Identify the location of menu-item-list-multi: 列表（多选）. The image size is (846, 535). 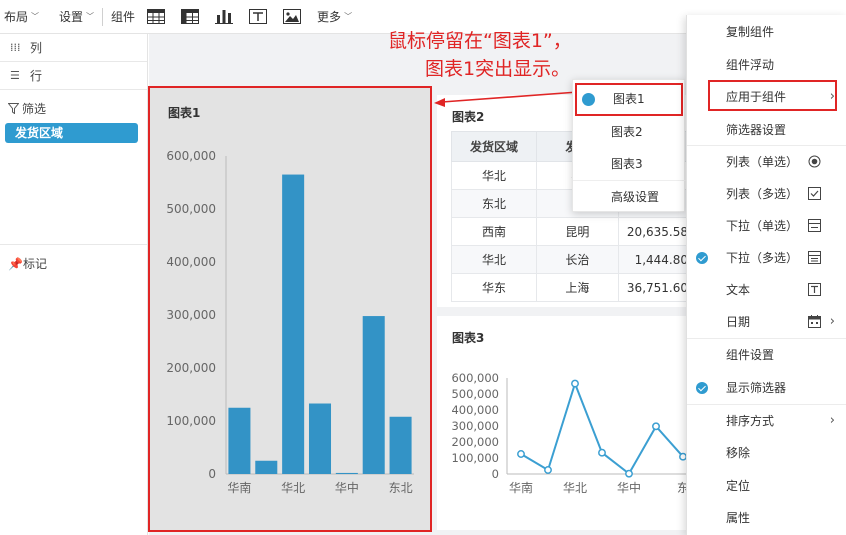
(766, 194).